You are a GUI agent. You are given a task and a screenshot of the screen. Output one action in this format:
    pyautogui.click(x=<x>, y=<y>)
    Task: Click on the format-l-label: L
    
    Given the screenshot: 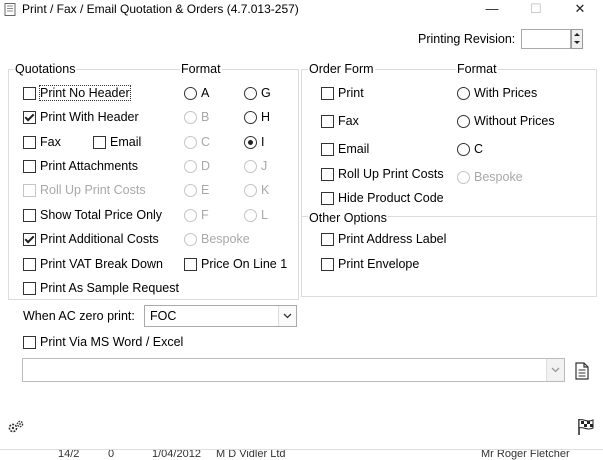 What is the action you would take?
    pyautogui.click(x=264, y=215)
    